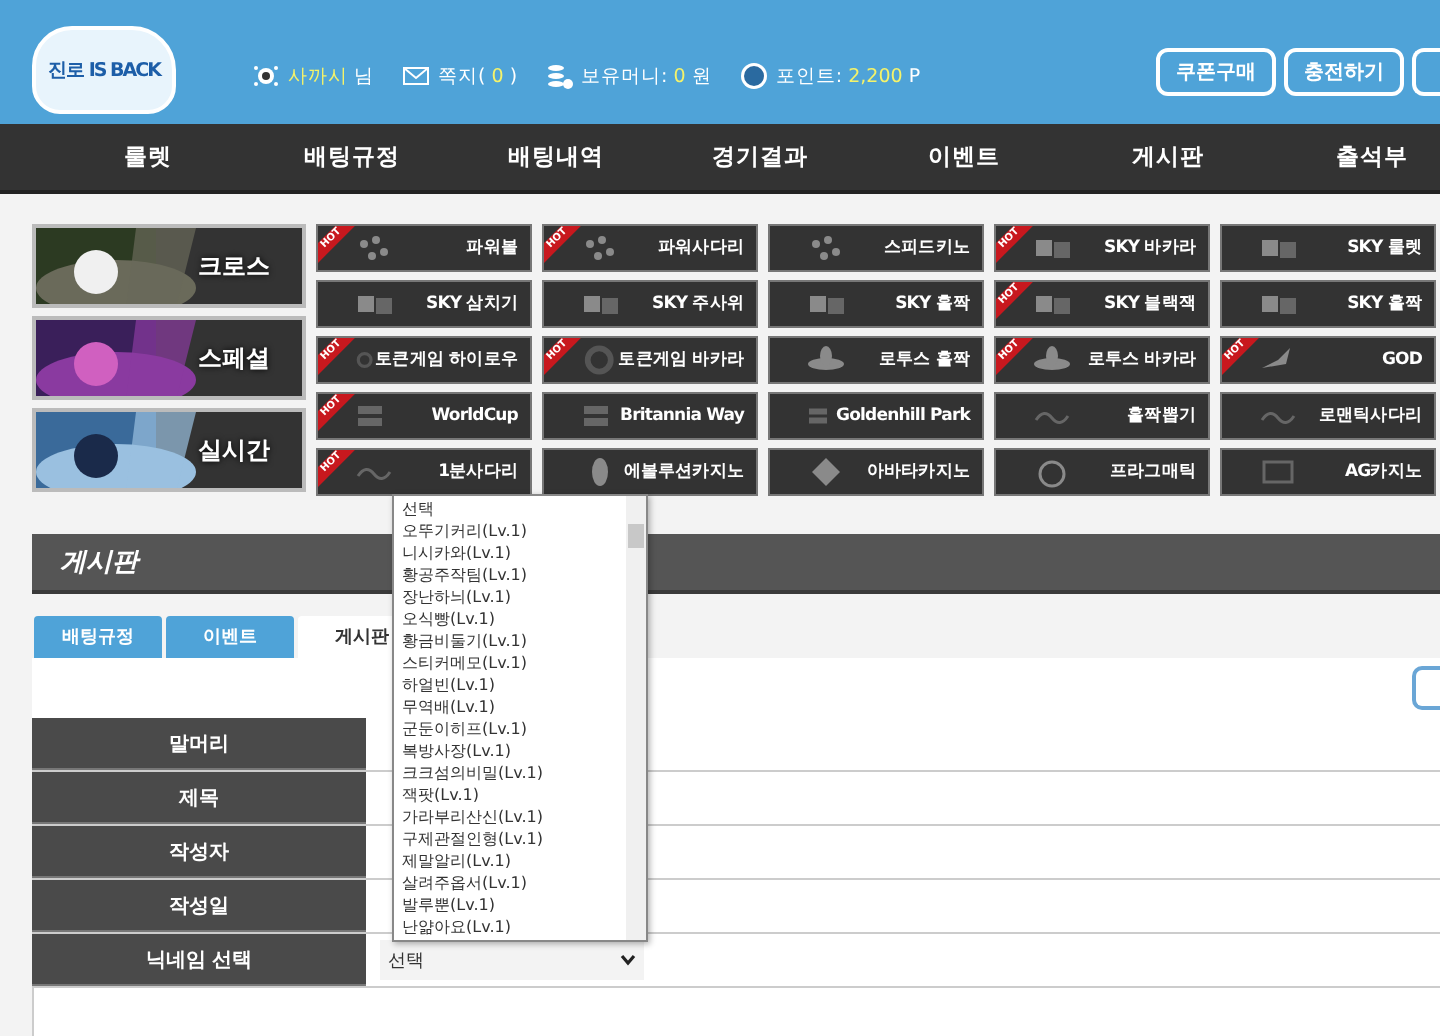 The height and width of the screenshot is (1036, 1440). Describe the element at coordinates (514, 927) in the screenshot. I see `dropdown-option: 난얆아요(Lv.1)` at that location.